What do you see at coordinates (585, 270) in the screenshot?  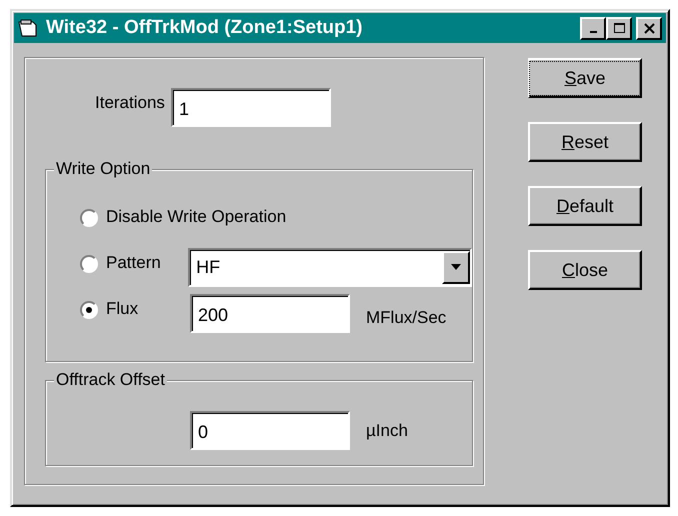 I see `dialog-button: Close` at bounding box center [585, 270].